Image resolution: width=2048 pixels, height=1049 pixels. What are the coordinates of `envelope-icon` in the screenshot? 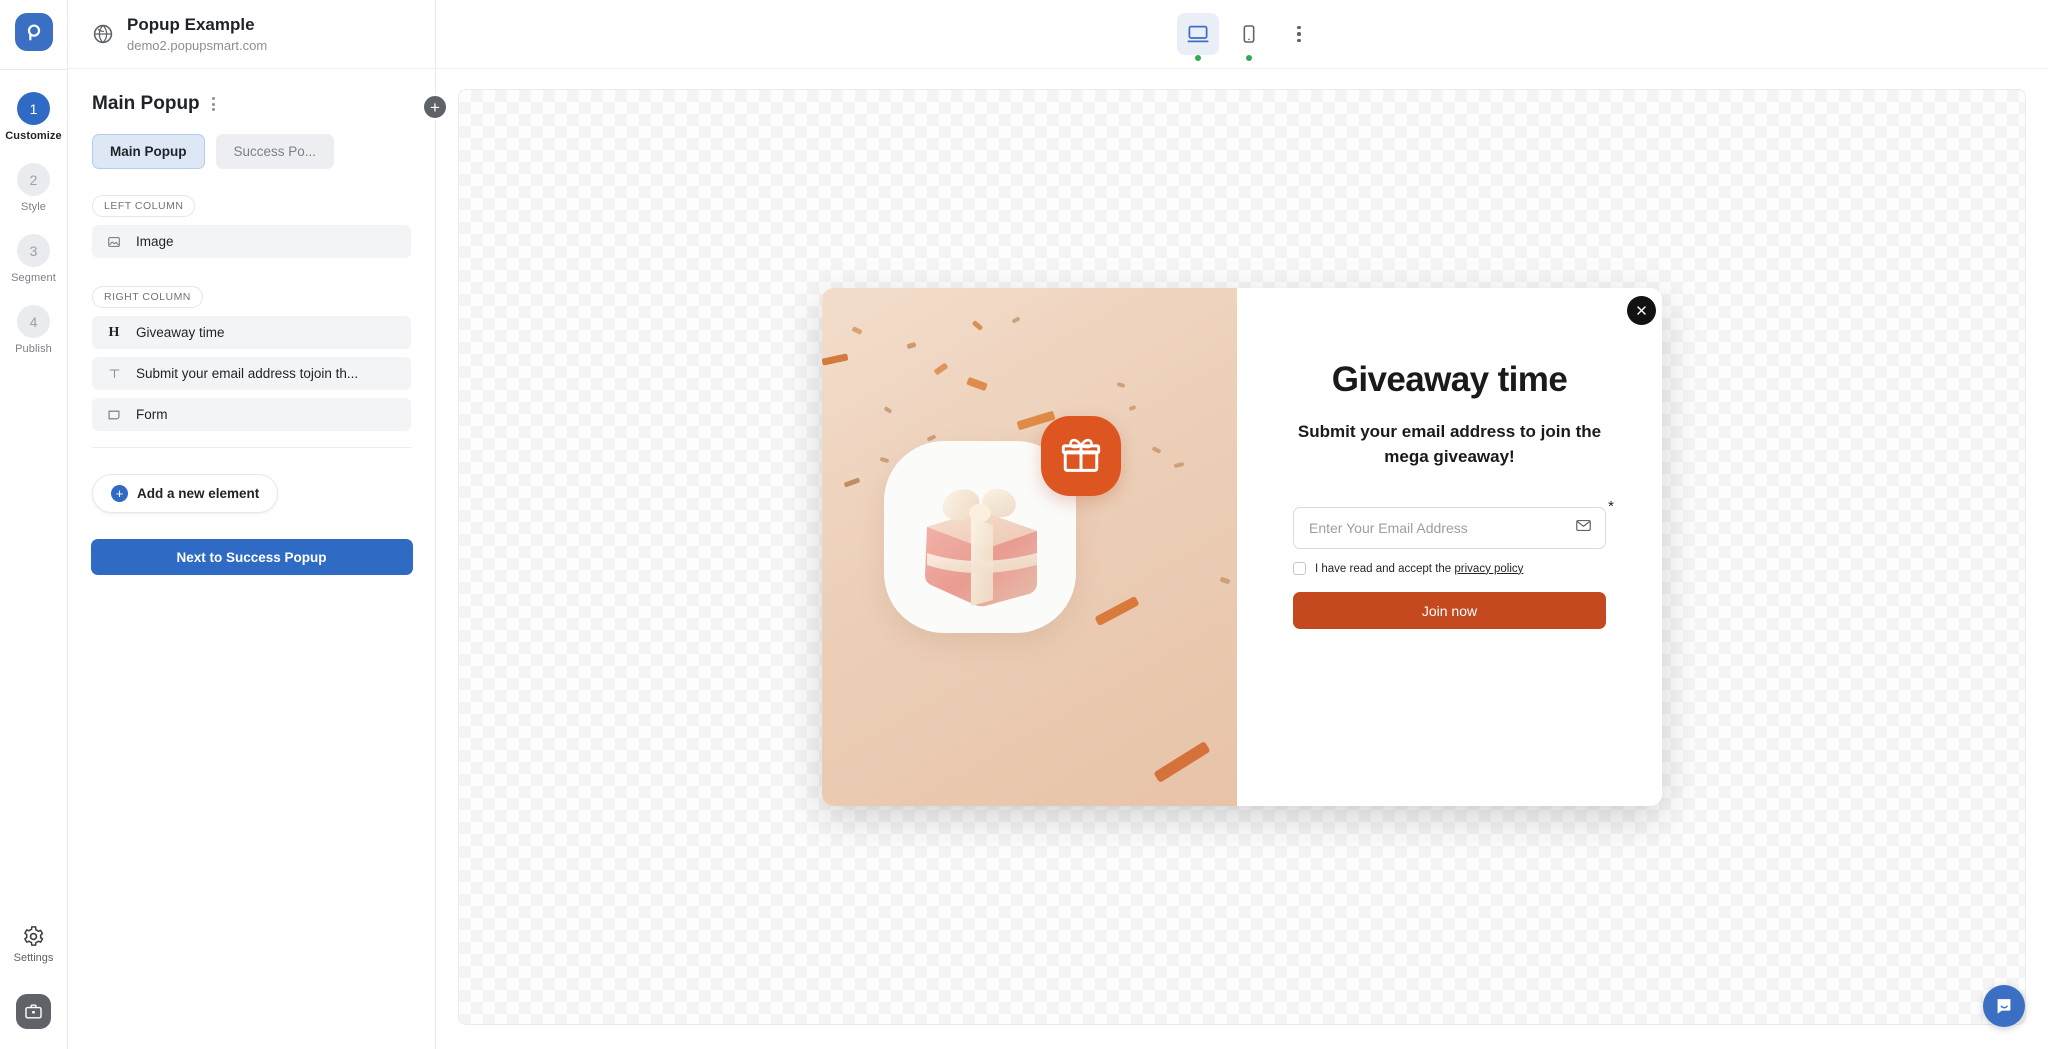 It's located at (1583, 528).